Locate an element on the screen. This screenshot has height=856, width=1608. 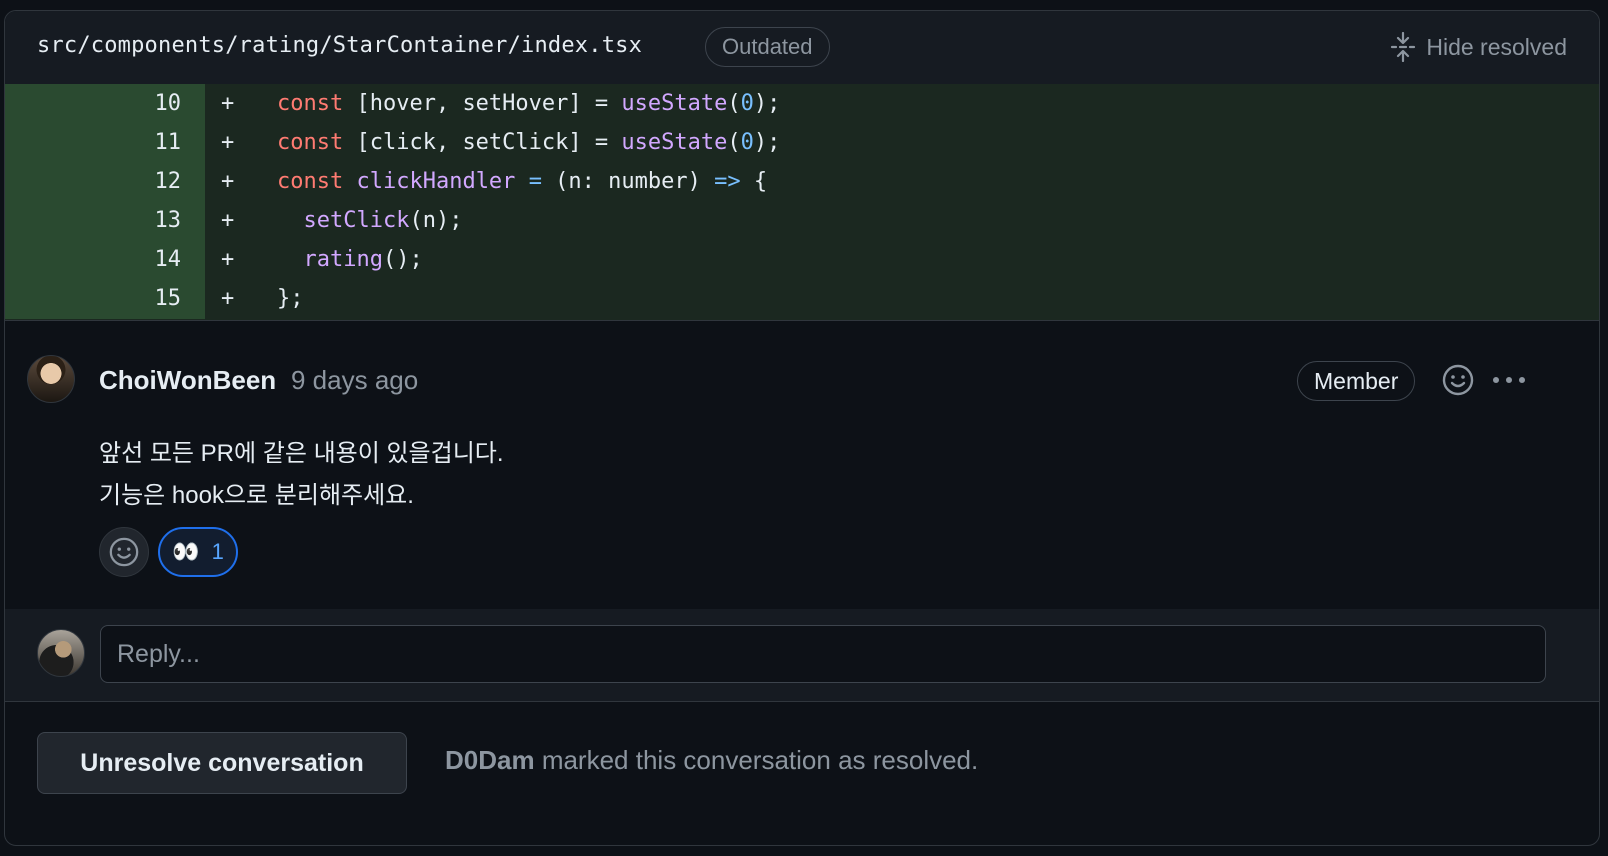
eyes-icon: 👀 is located at coordinates (186, 551).